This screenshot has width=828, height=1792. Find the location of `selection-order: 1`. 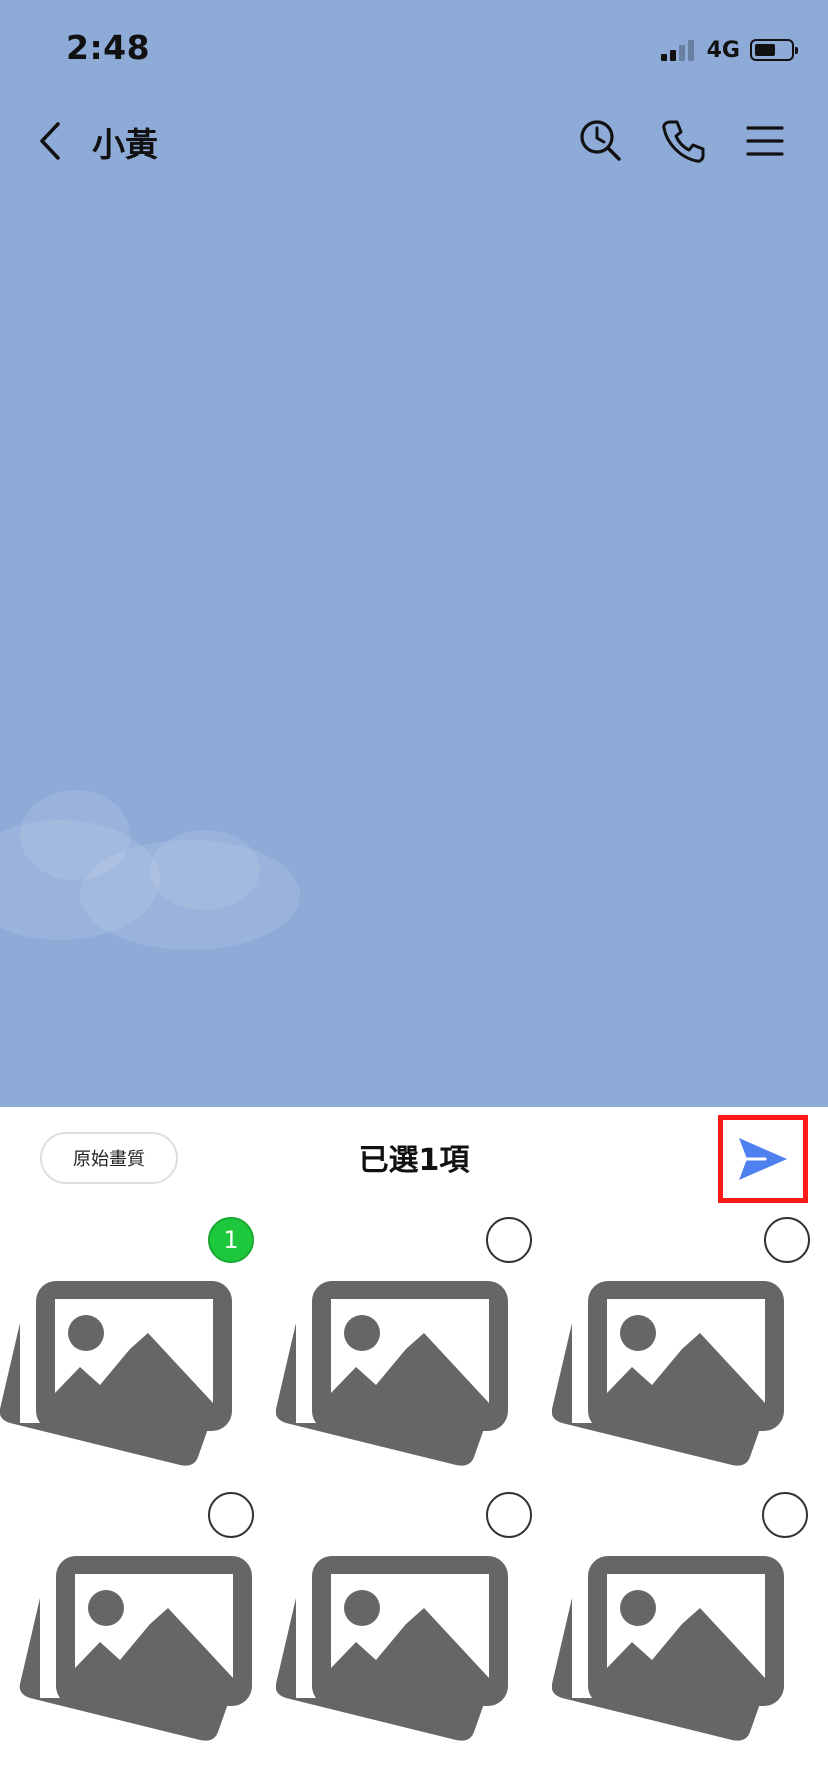

selection-order: 1 is located at coordinates (231, 1240).